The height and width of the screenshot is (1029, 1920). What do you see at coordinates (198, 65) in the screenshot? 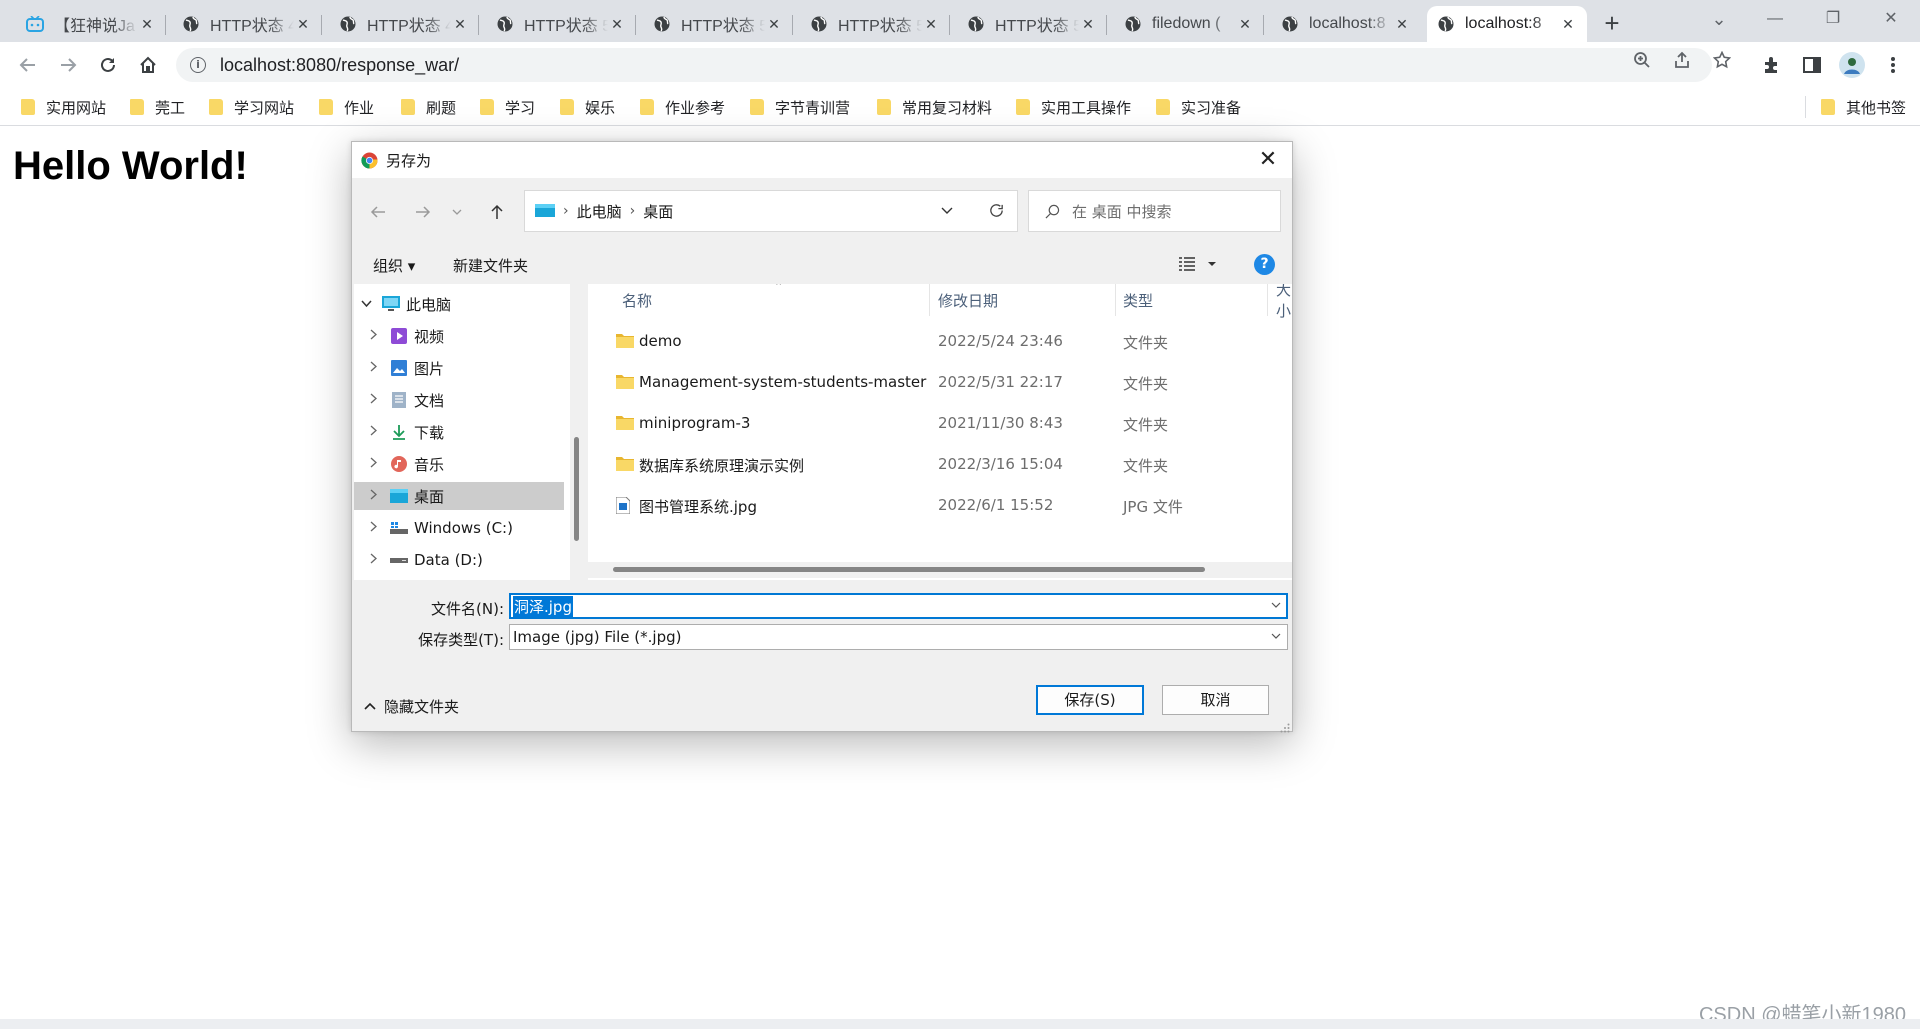
I see `site-info-icon: i` at bounding box center [198, 65].